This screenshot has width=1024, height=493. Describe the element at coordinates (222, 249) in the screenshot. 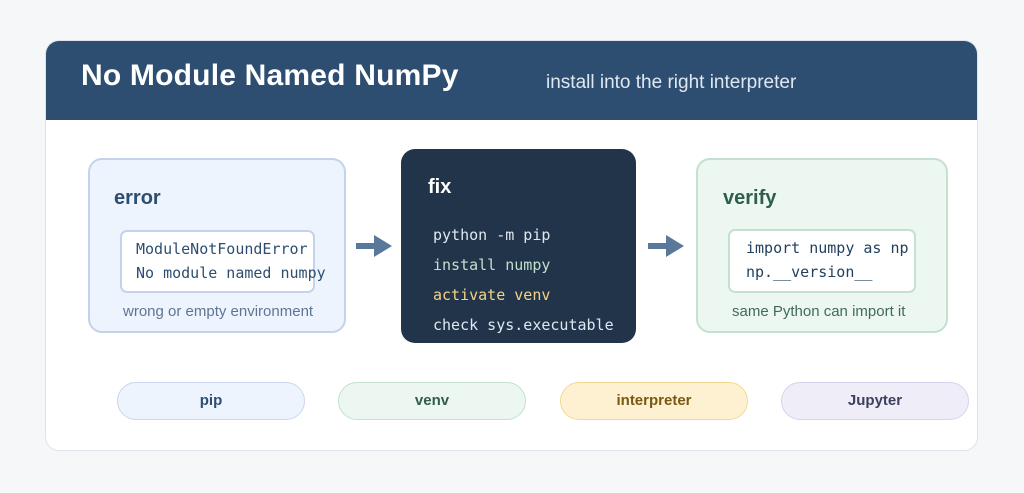

I see `error-code-line: ModuleNotFoundError` at that location.